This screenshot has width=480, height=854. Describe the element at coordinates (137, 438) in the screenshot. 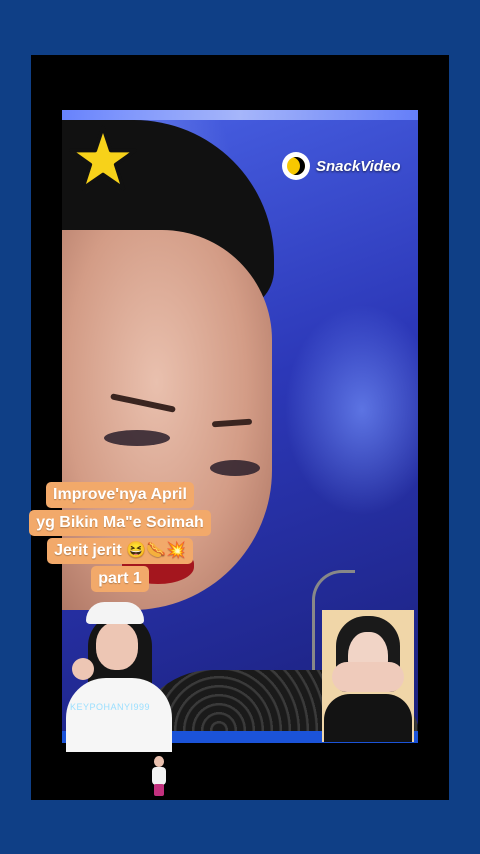

I see `left-eye` at that location.